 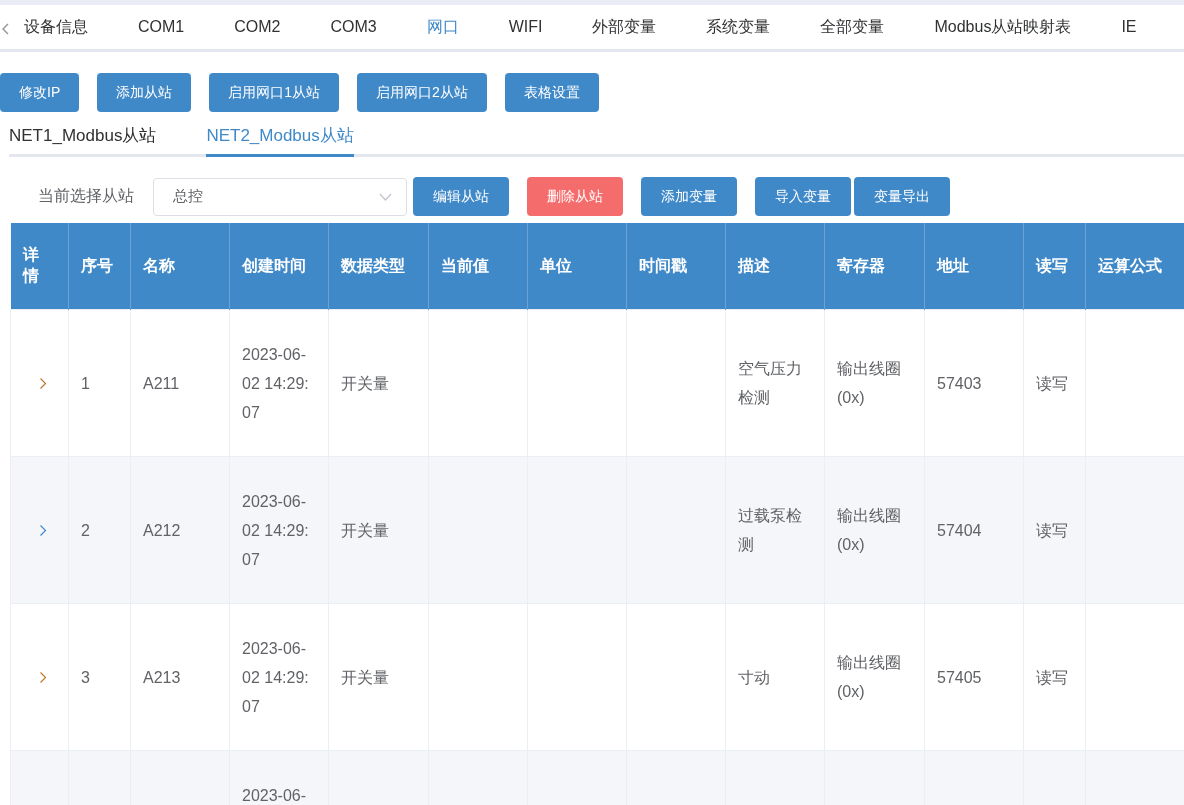 What do you see at coordinates (275, 795) in the screenshot?
I see `table-cell-text: 2023-06-` at bounding box center [275, 795].